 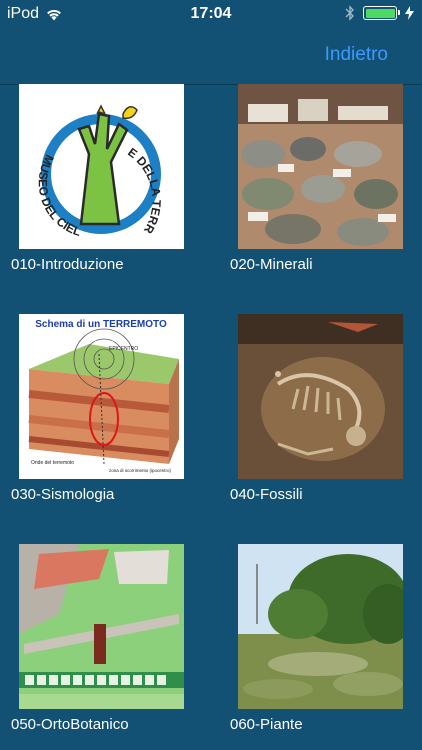 What do you see at coordinates (101, 166) in the screenshot?
I see `museum-logo-image: MUSEO DEL CIELO E DELLA TERRA` at bounding box center [101, 166].